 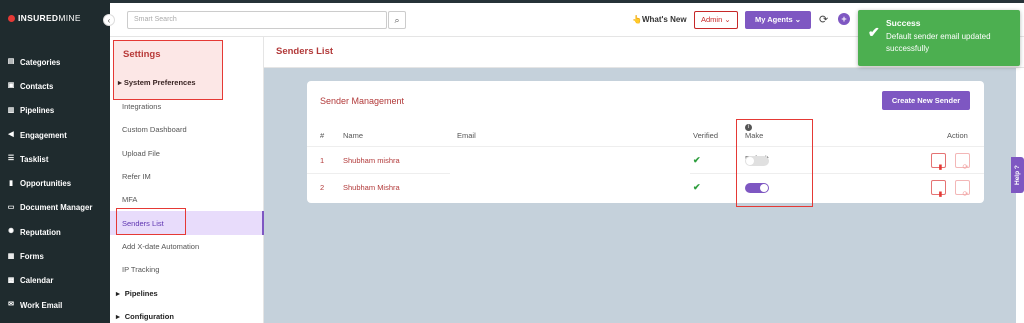 I want to click on sidebar-collapse-button: ‹, so click(x=109, y=20).